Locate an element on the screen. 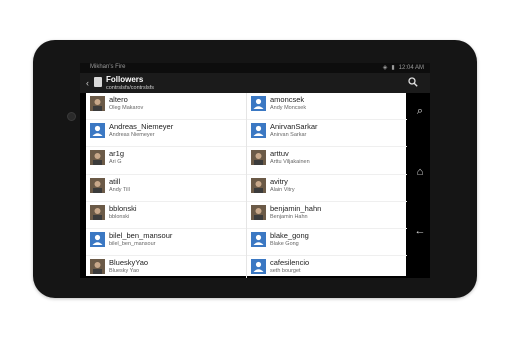 The width and height of the screenshot is (512, 341). home-icon: ⌂ is located at coordinates (420, 172).